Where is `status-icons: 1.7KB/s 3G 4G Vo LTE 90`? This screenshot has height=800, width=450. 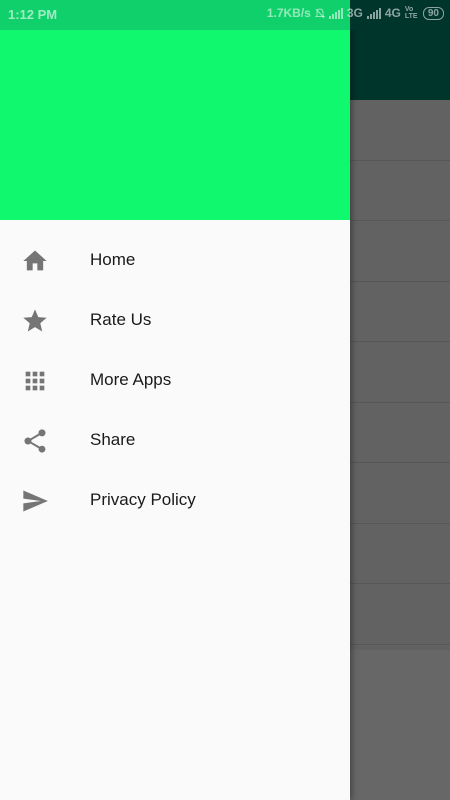 status-icons: 1.7KB/s 3G 4G Vo LTE 90 is located at coordinates (355, 13).